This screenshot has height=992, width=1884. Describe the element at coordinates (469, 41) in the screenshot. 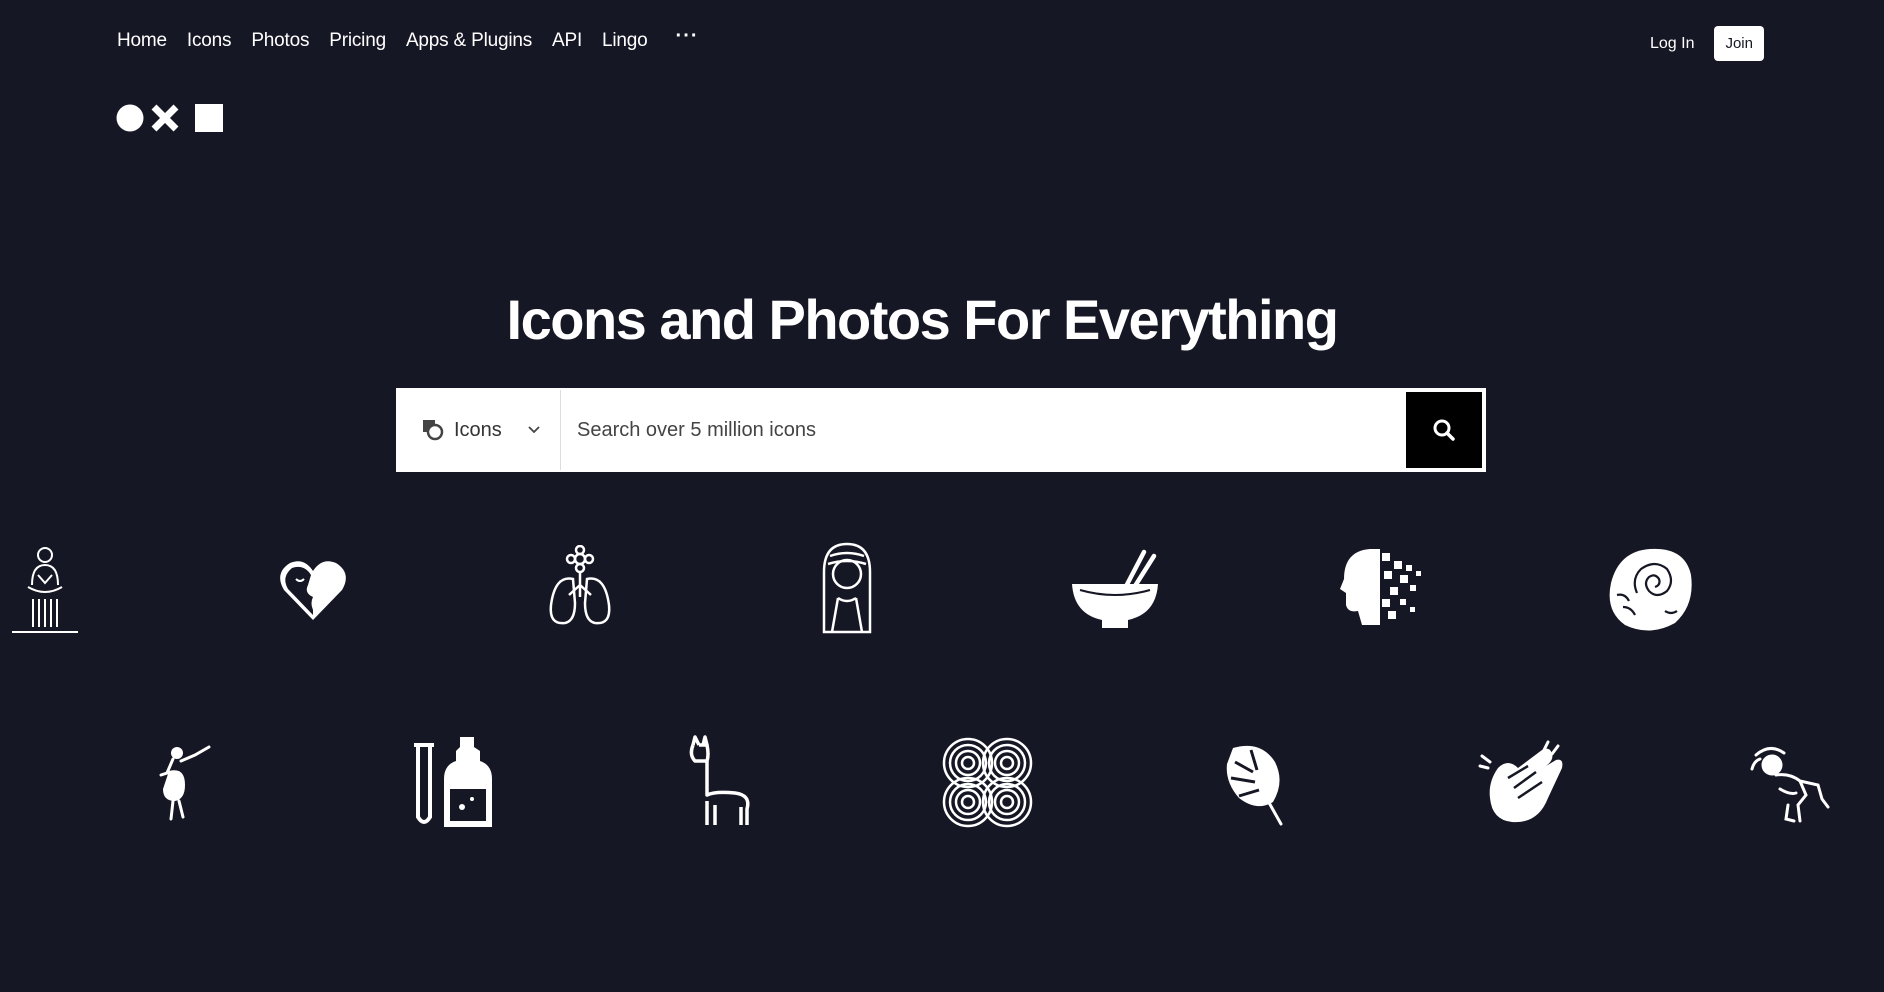

I see `nav-apps-plugins-link: Apps & Plugins` at that location.